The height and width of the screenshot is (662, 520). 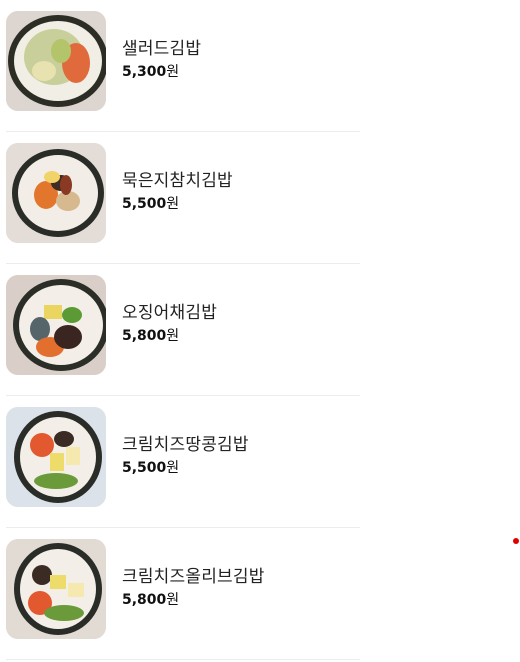 What do you see at coordinates (56, 61) in the screenshot?
I see `salad-gimbap-photo` at bounding box center [56, 61].